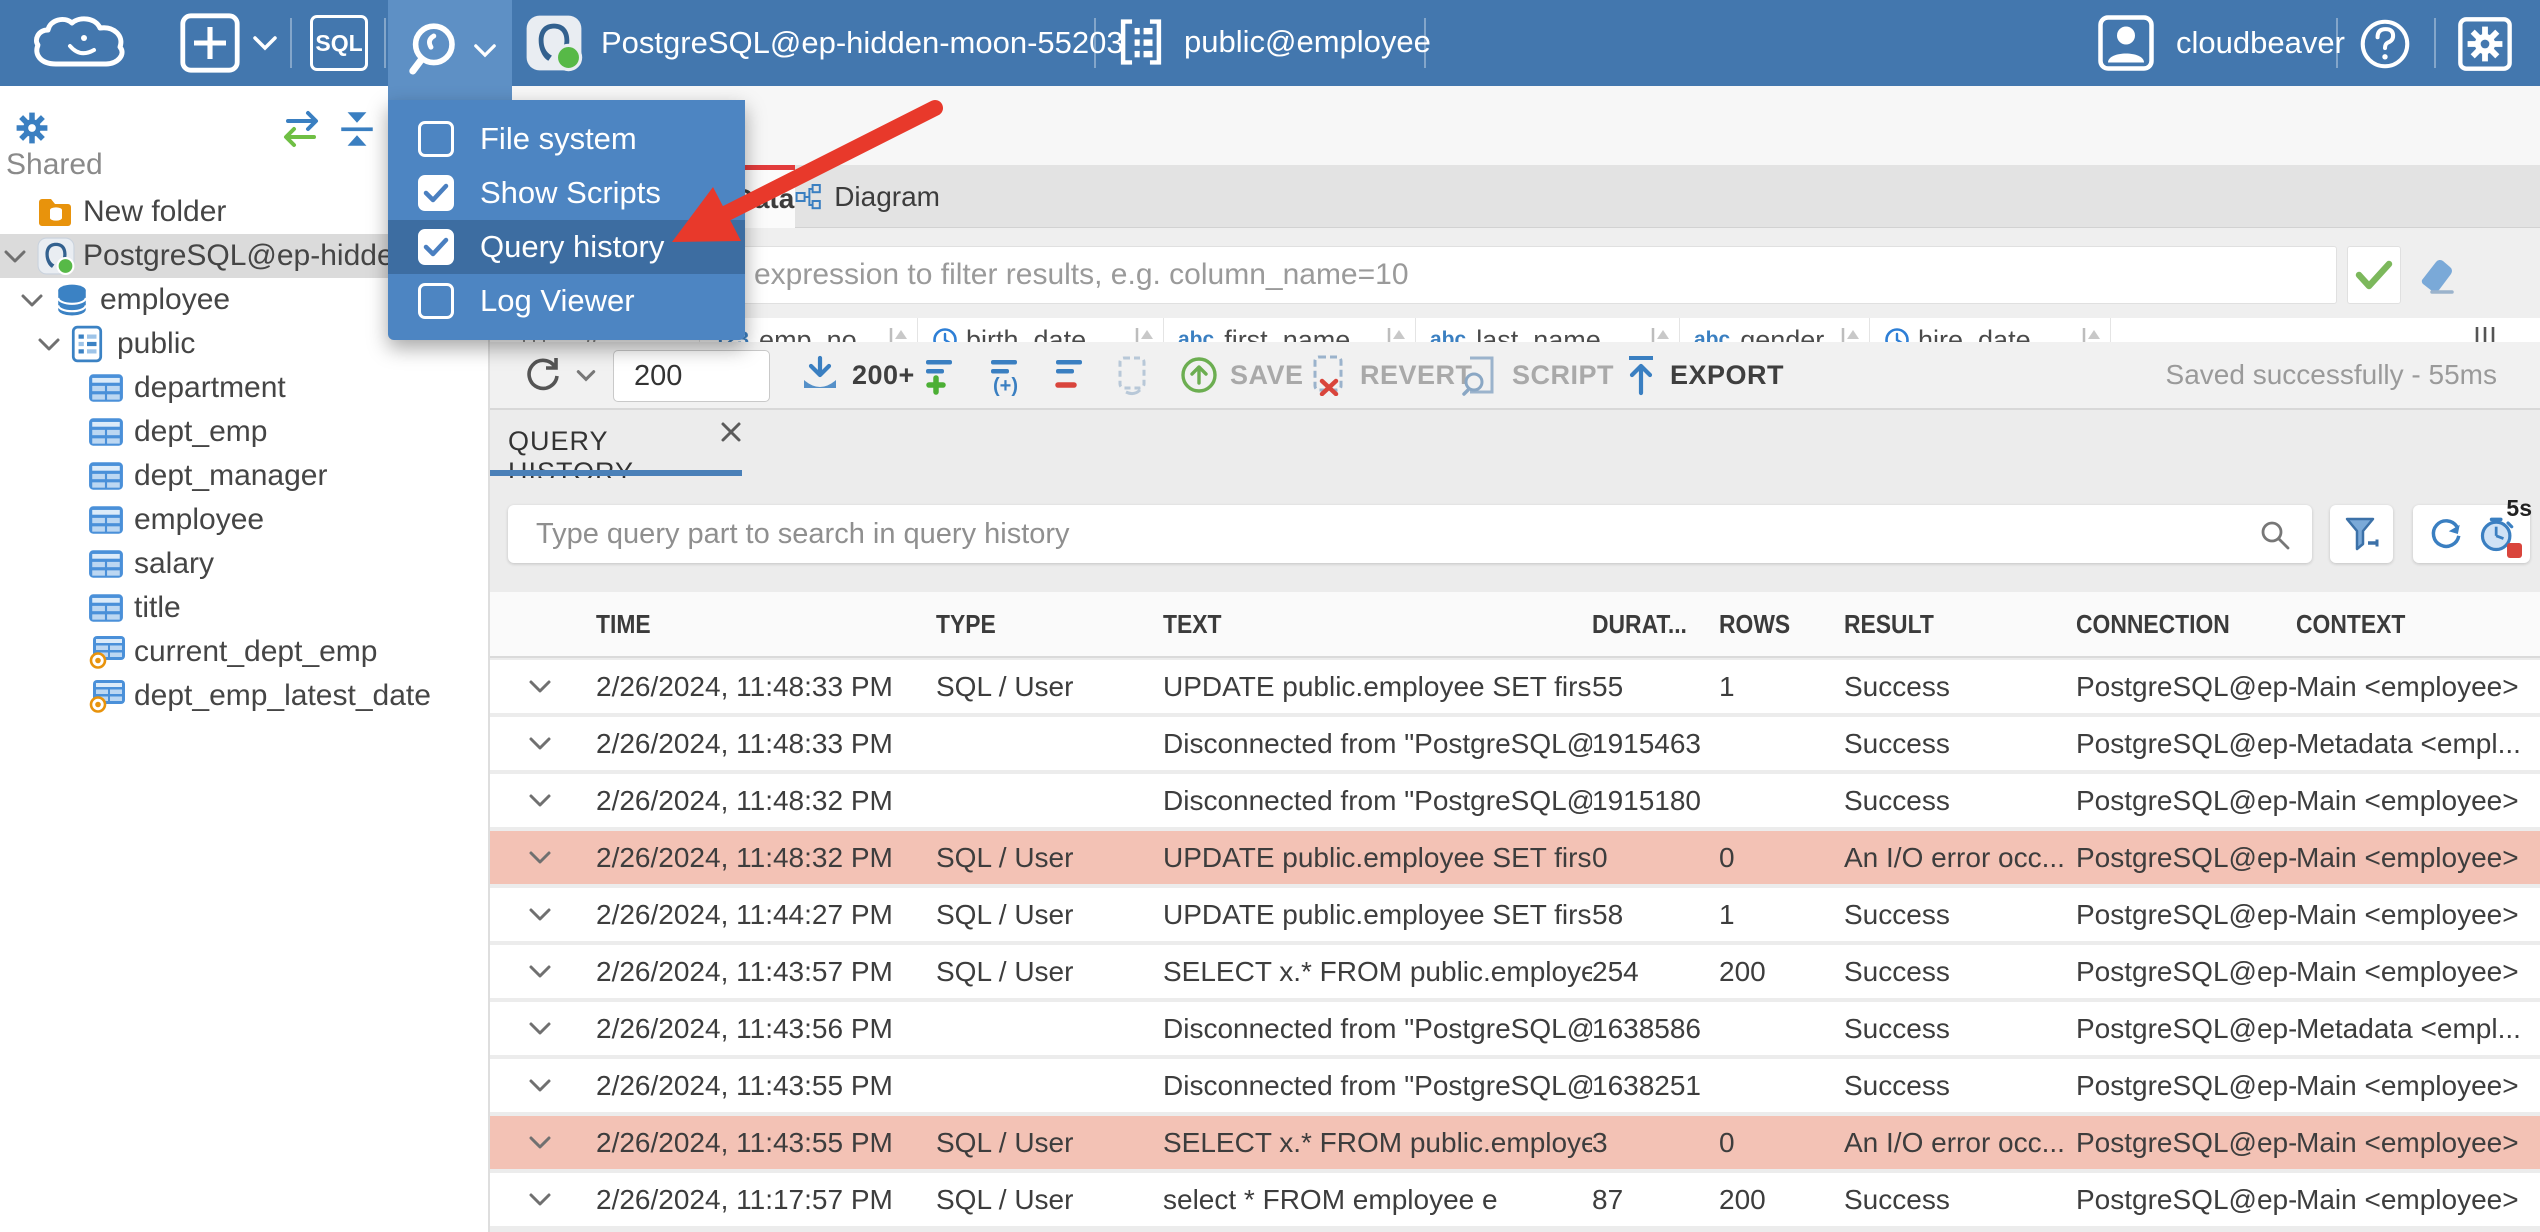  I want to click on revert-button: REVERT, so click(1390, 375).